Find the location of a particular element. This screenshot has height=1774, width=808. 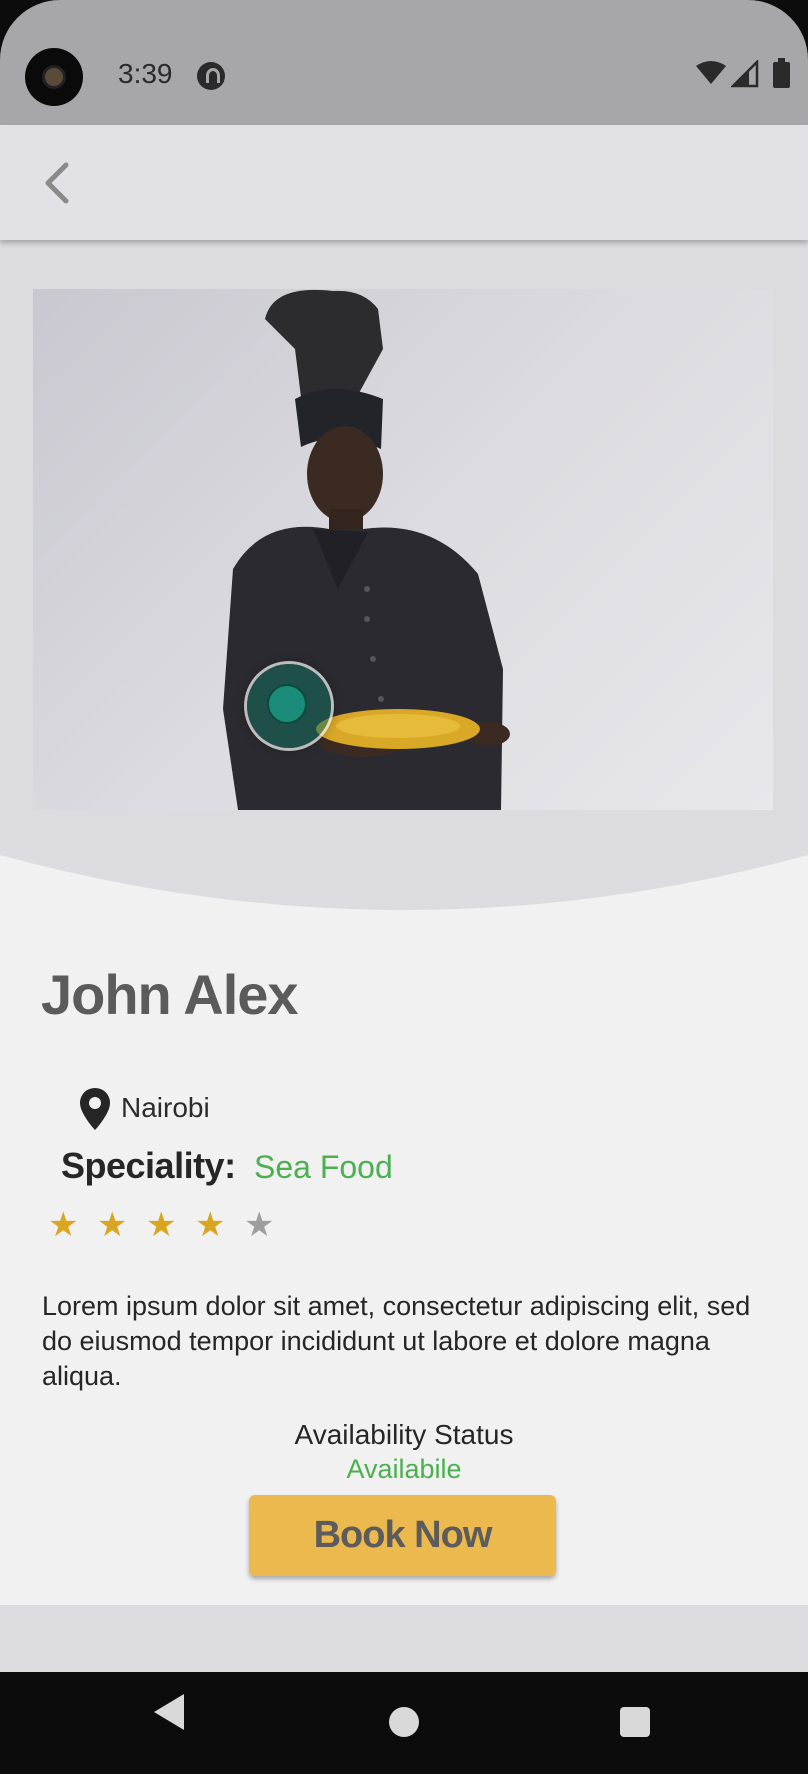

battery-icon is located at coordinates (781, 73).